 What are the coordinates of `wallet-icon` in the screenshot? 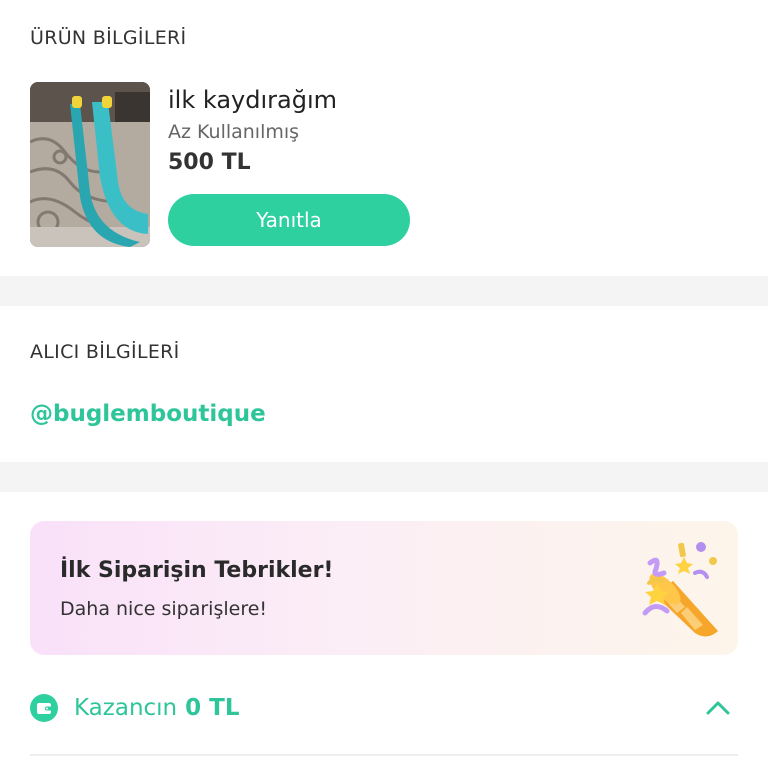 It's located at (44, 708).